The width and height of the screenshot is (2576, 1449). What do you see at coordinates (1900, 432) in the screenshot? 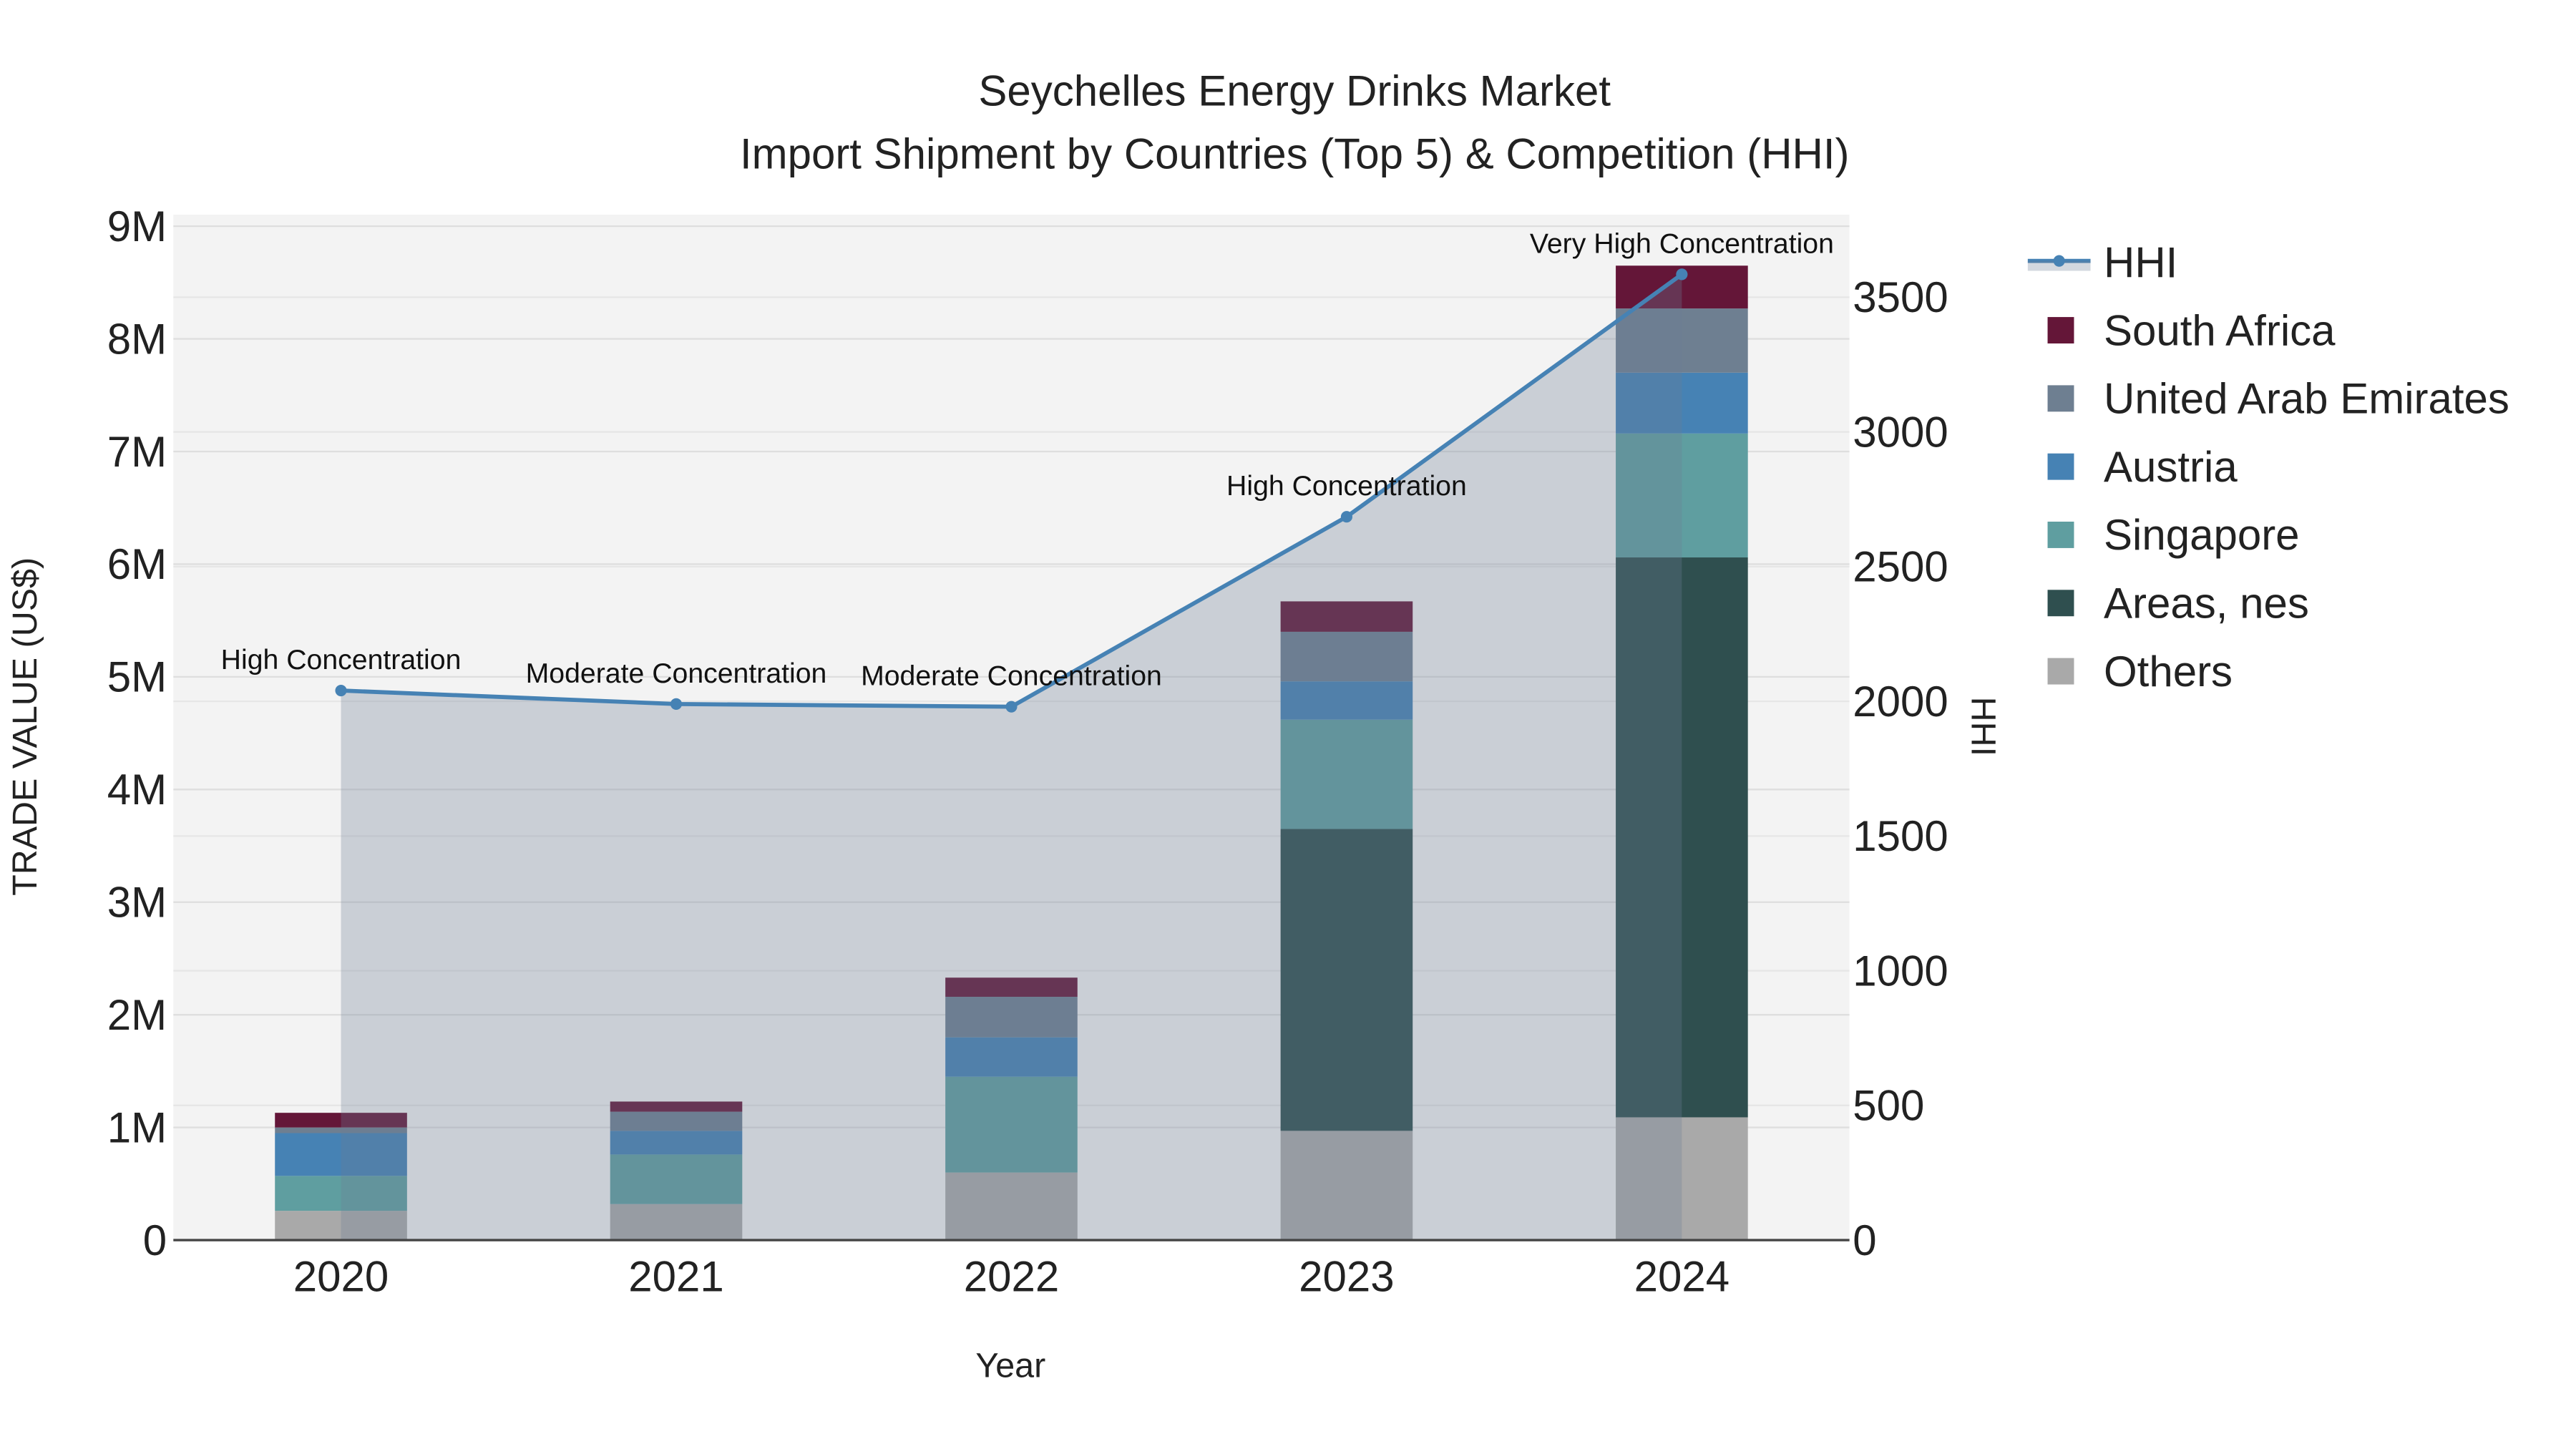
I see `y2-tick-label: 3000` at bounding box center [1900, 432].